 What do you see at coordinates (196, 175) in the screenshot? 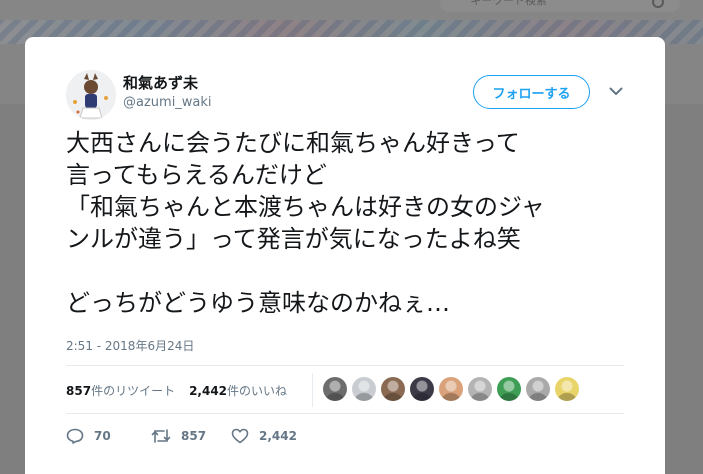
I see `tweet-text-line: 言ってもらえるんだけど` at bounding box center [196, 175].